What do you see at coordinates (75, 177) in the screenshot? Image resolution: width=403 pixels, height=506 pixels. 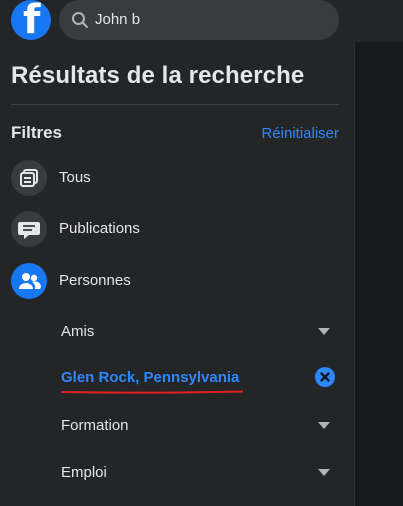 I see `filter-all-label: Tous` at bounding box center [75, 177].